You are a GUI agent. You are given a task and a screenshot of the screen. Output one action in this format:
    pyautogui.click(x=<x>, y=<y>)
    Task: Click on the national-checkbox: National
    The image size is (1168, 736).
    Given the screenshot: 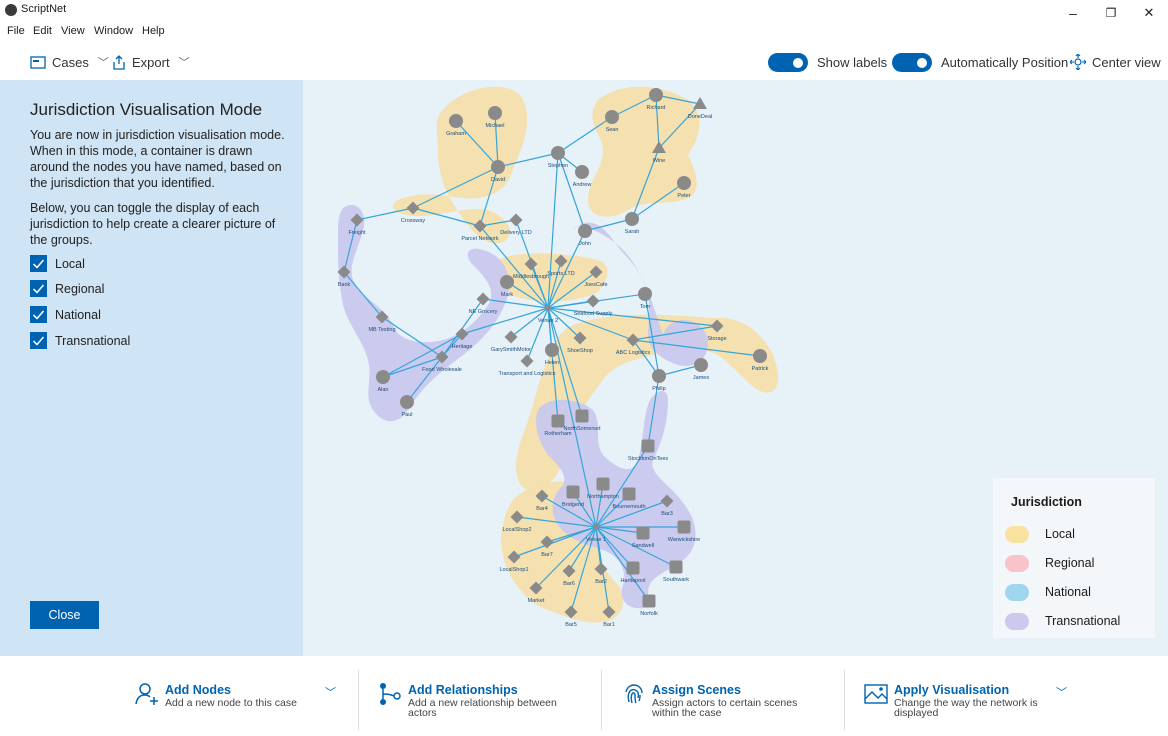 What is the action you would take?
    pyautogui.click(x=65, y=314)
    